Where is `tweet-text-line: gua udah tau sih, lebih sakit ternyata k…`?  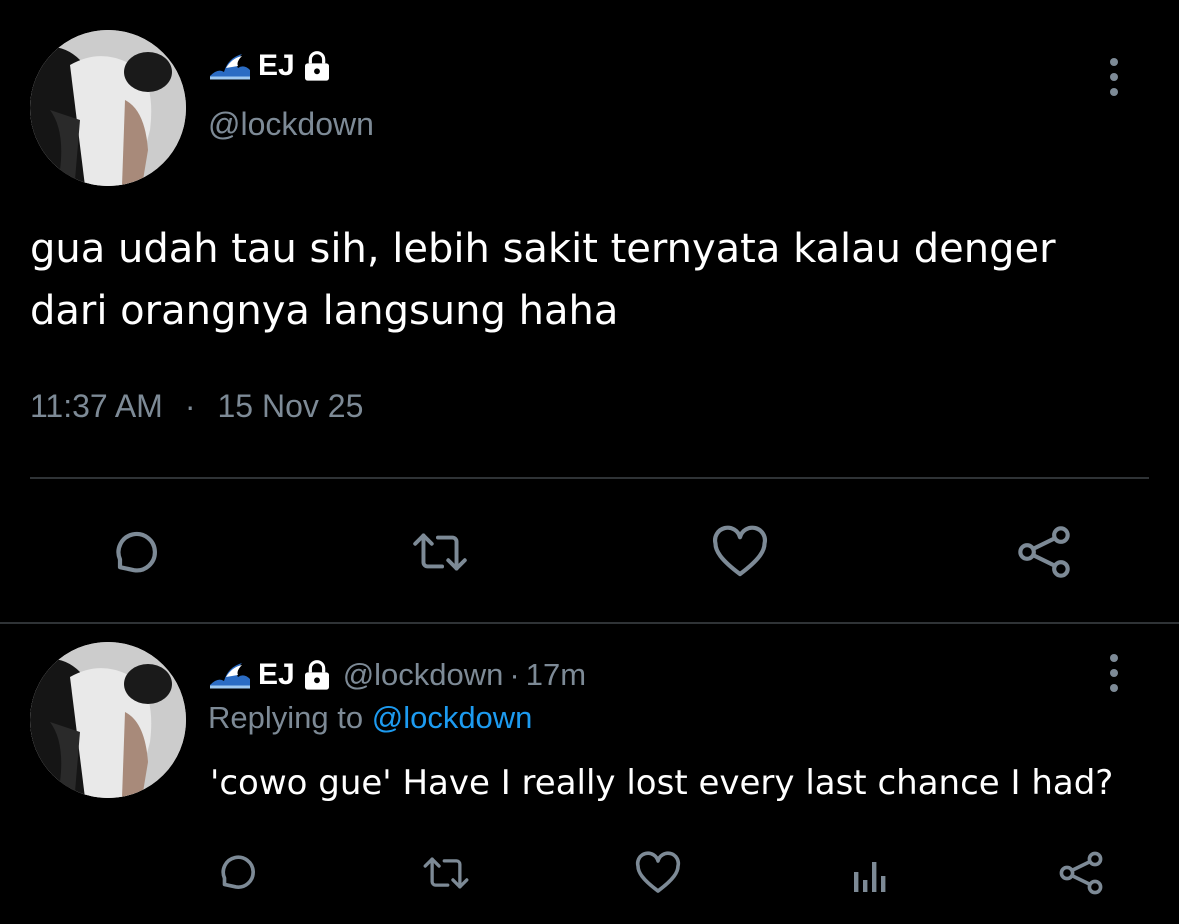
tweet-text-line: gua udah tau sih, lebih sakit ternyata k… is located at coordinates (543, 249).